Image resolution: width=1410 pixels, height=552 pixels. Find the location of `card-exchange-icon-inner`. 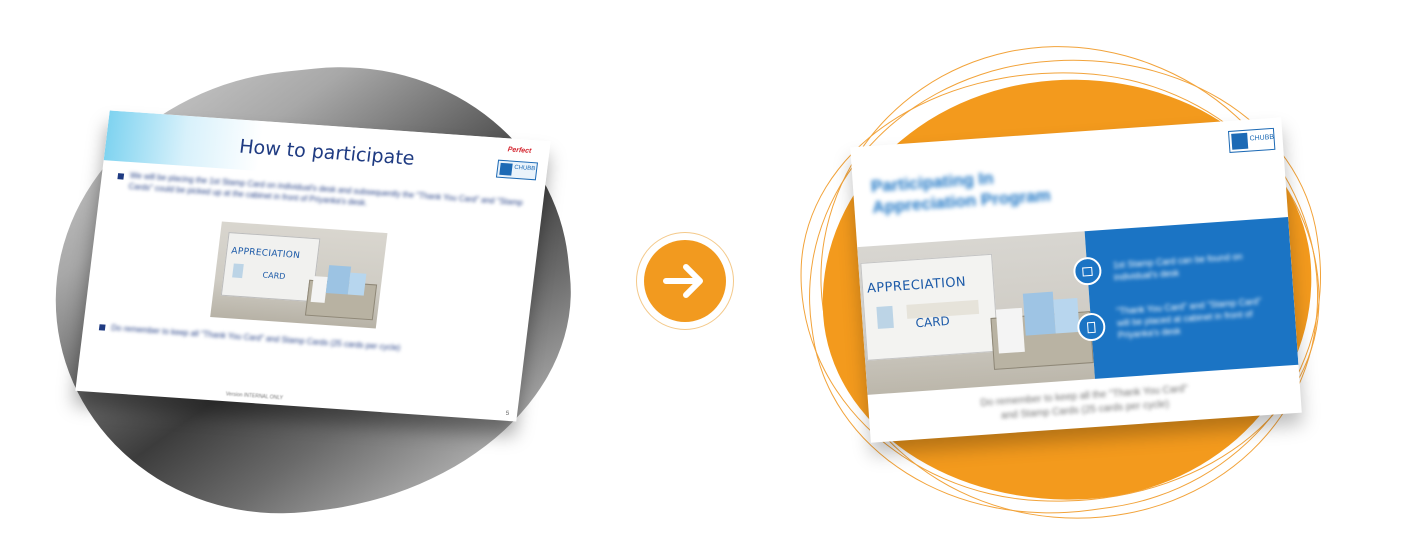

card-exchange-icon-inner is located at coordinates (1087, 271).